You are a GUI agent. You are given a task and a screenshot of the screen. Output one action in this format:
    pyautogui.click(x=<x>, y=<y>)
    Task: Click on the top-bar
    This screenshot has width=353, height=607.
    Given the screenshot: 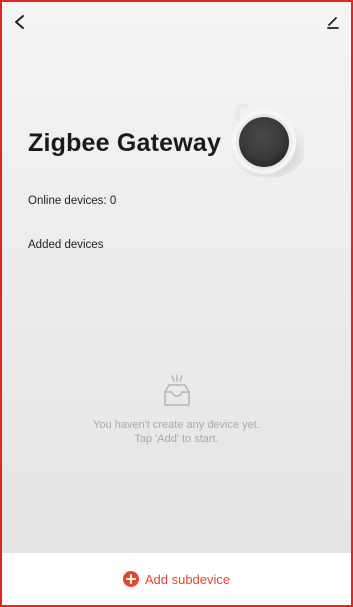 What is the action you would take?
    pyautogui.click(x=176, y=22)
    